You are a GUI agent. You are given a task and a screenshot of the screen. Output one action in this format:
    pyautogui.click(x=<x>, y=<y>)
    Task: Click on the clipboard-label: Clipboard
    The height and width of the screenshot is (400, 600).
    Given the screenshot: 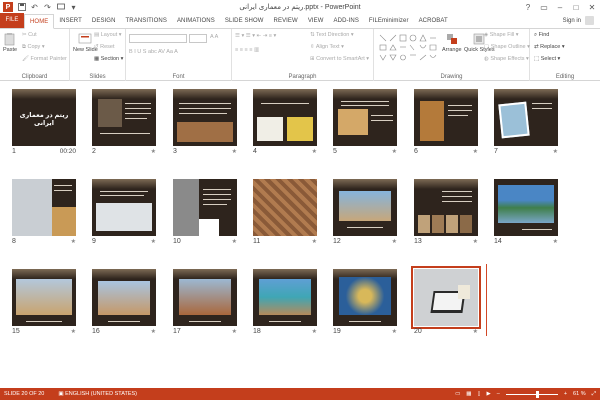 What is the action you would take?
    pyautogui.click(x=34, y=77)
    